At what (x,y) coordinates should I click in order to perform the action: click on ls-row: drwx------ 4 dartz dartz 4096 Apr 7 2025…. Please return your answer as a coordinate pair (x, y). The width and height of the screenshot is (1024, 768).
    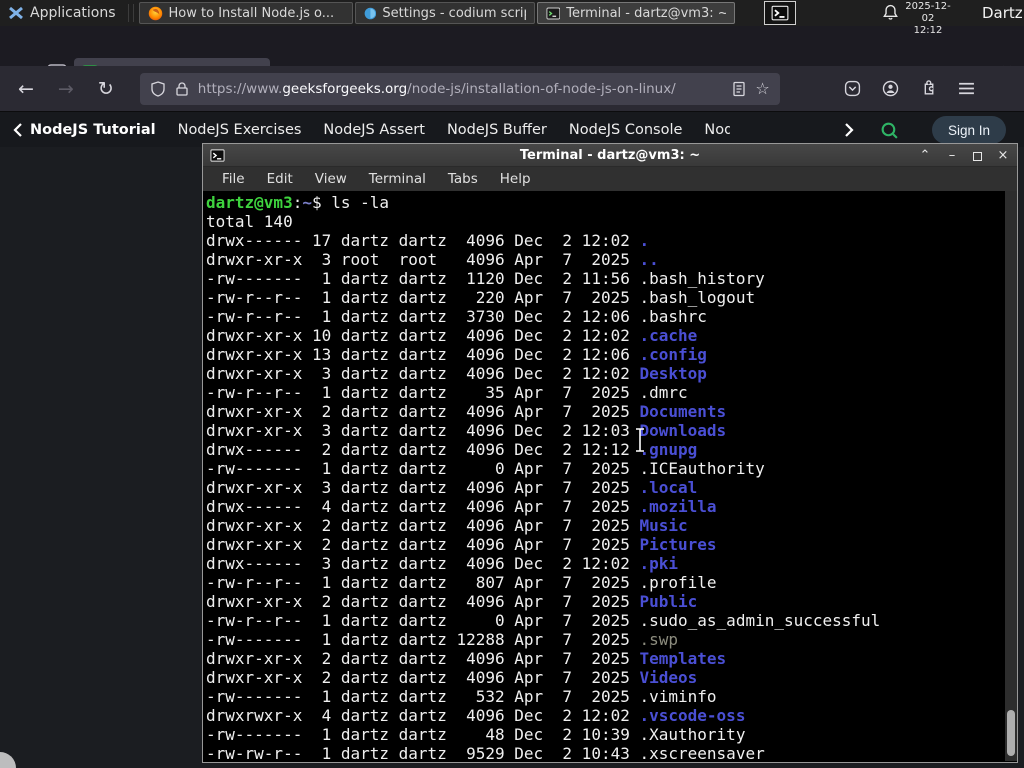
    Looking at the image, I should click on (461, 506).